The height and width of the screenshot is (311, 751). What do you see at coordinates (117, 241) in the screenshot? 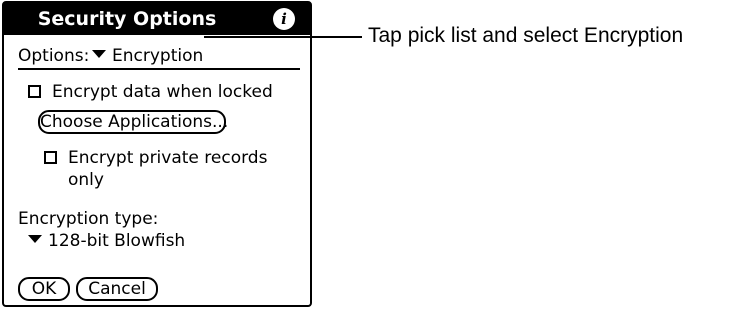
I see `encryption-type-value: 128-bit Blowfish` at bounding box center [117, 241].